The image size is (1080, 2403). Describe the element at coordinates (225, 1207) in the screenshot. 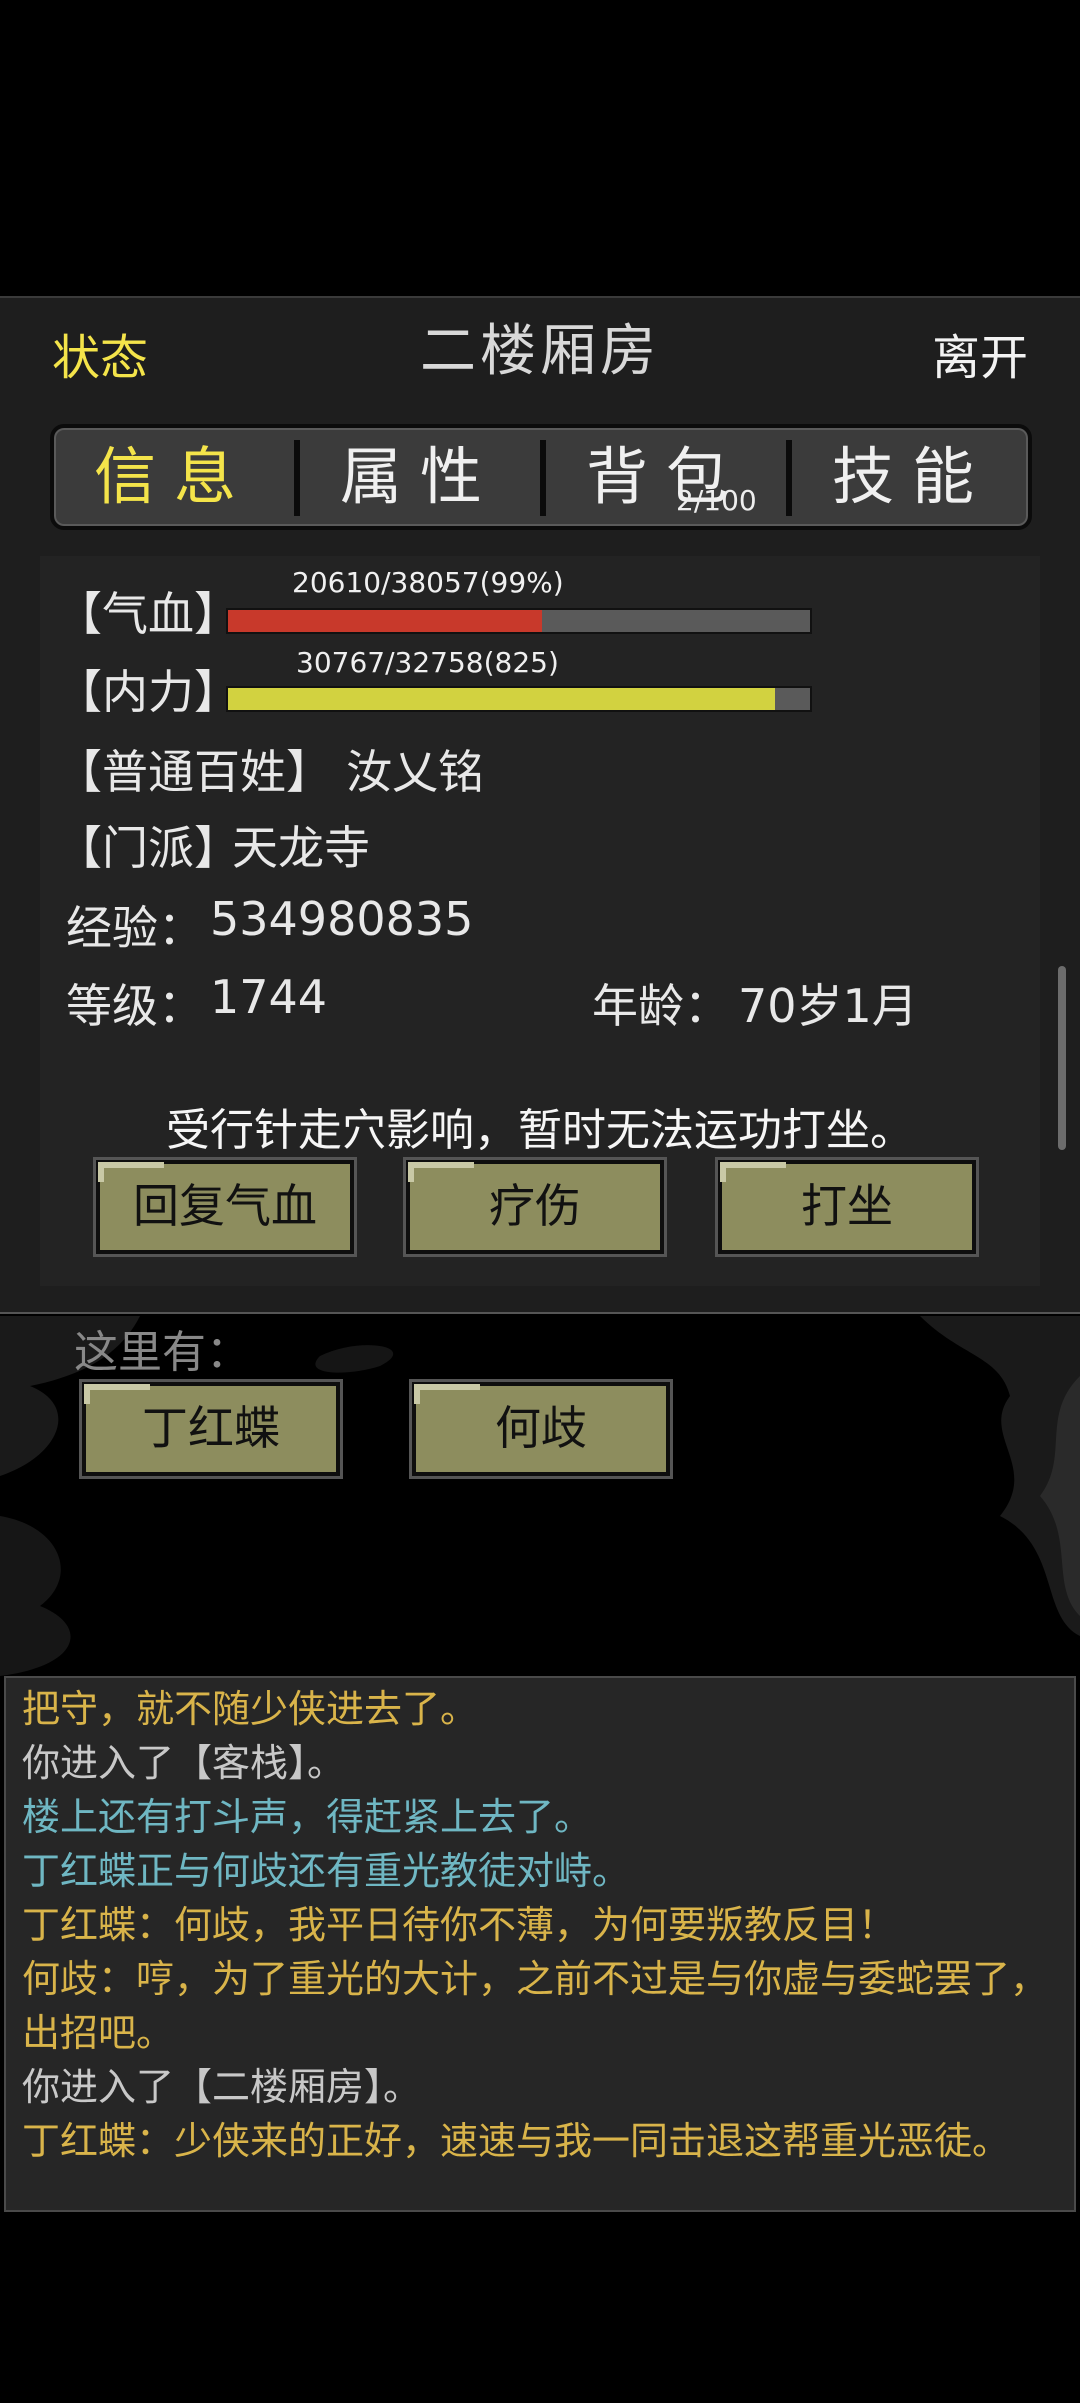

I see `restore-hp-button: 回复气血` at that location.